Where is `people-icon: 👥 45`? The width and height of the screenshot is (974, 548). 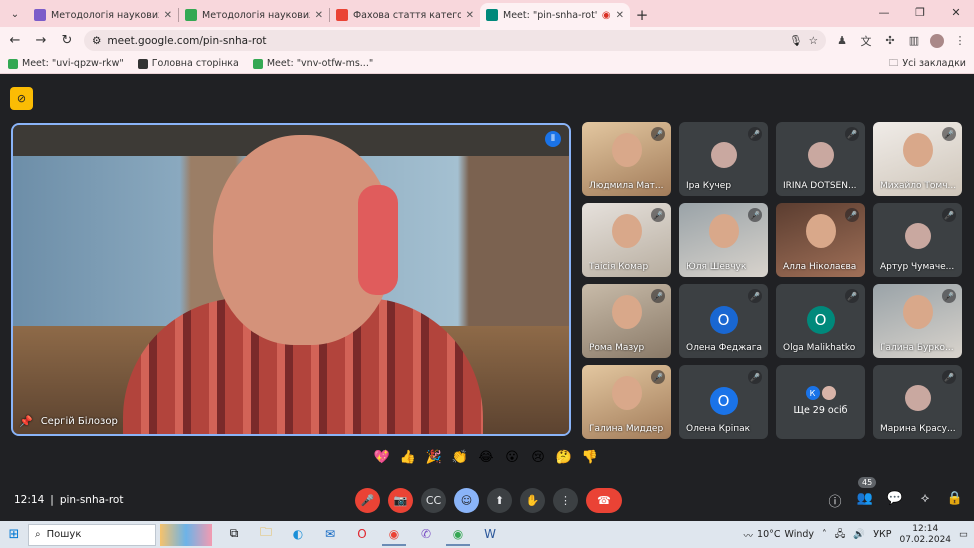
people-icon: 👥 45 is located at coordinates (866, 493).